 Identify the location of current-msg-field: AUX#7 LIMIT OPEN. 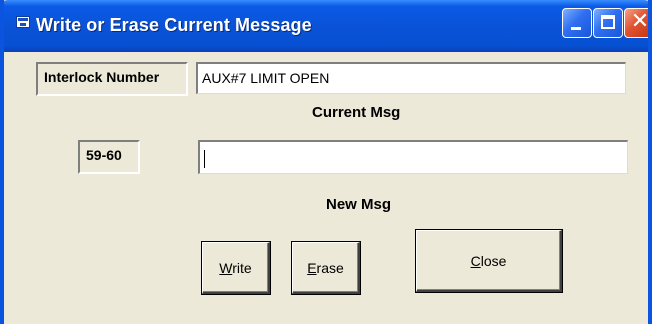
(411, 78).